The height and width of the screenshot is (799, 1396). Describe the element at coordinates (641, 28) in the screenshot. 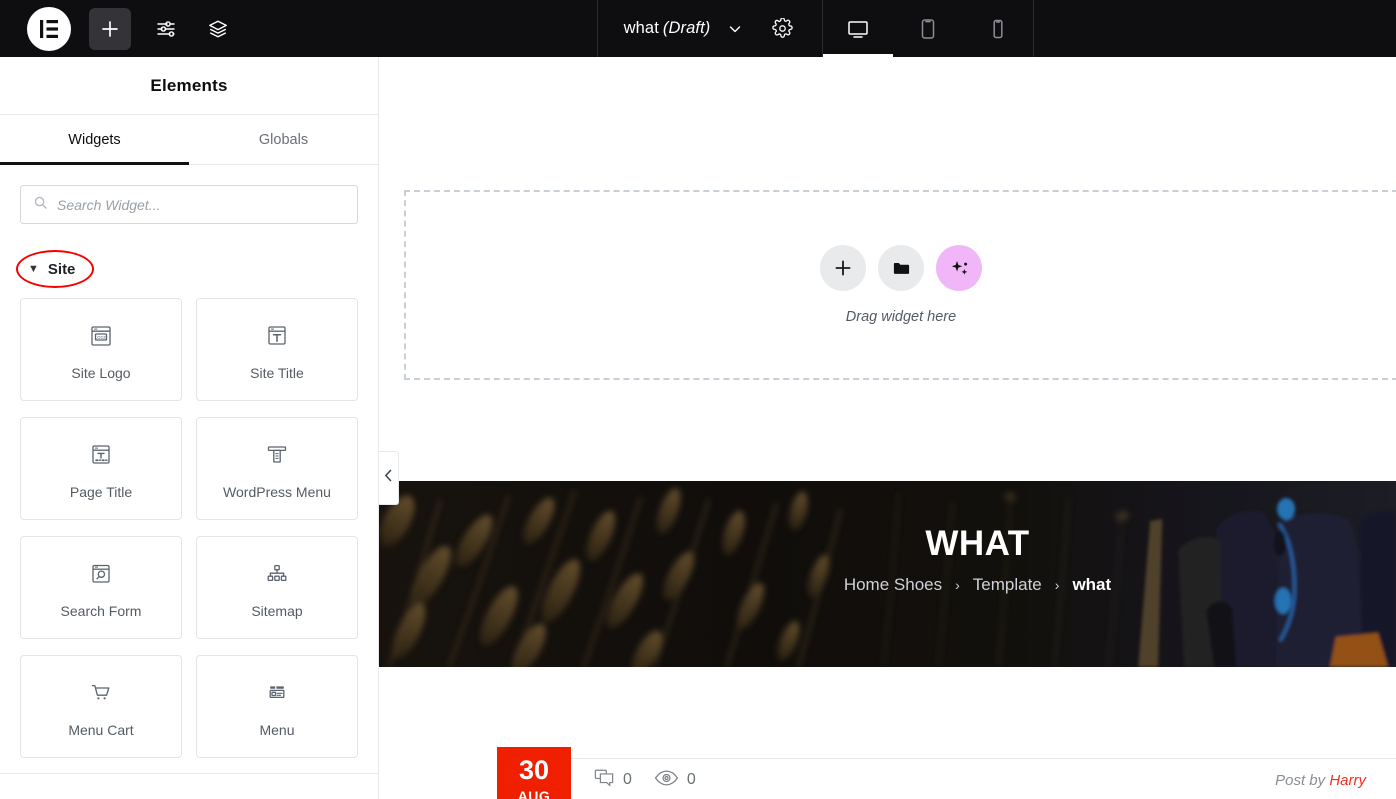

I see `document-title-text: what` at that location.